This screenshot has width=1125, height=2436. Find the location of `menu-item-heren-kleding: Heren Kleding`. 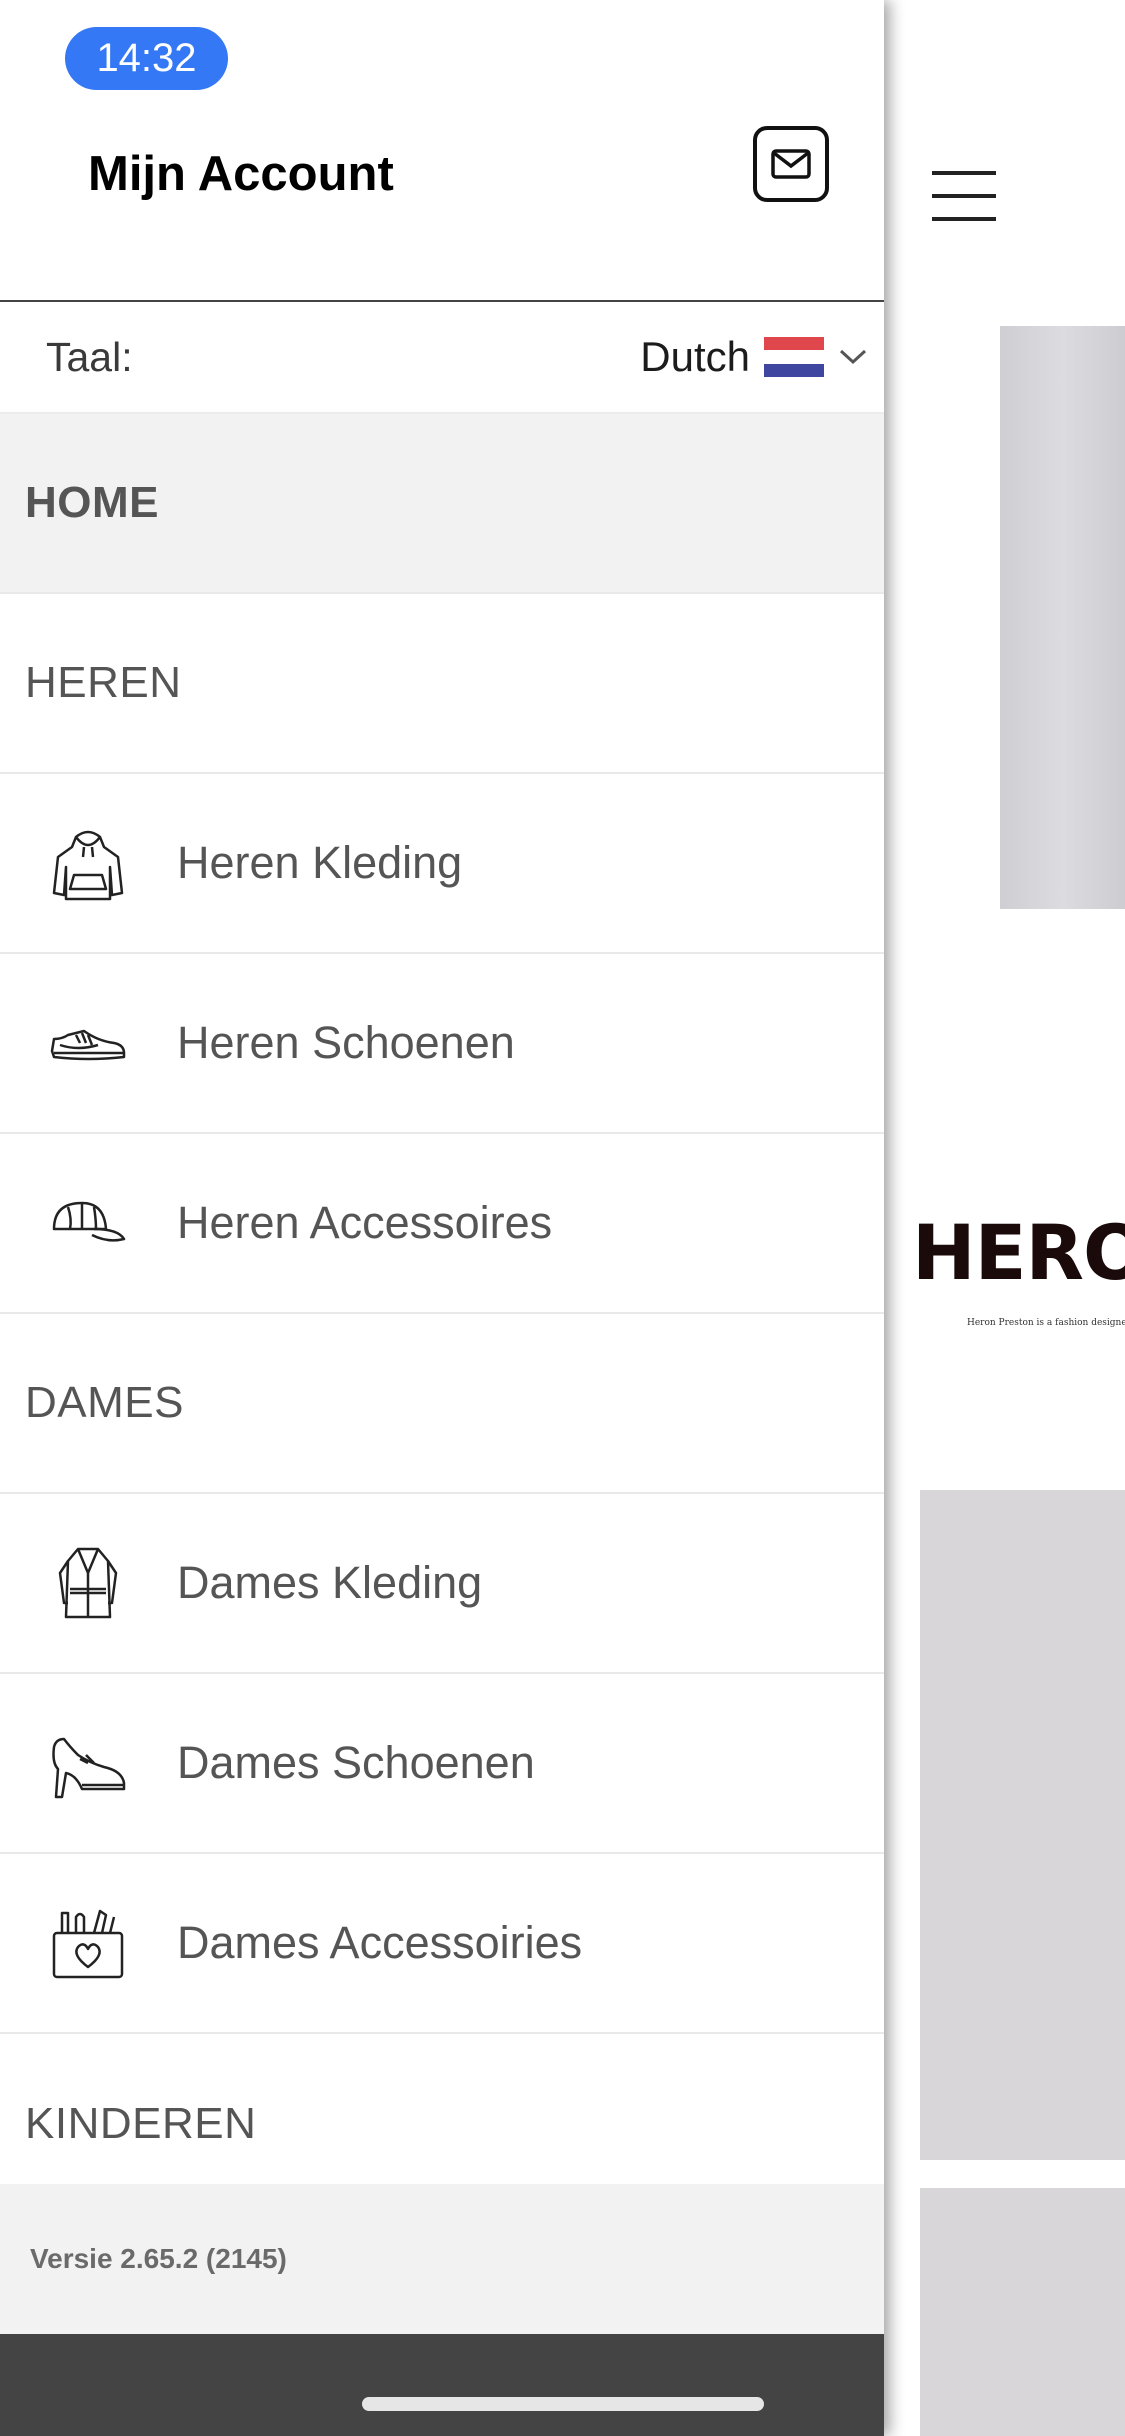

menu-item-heren-kleding: Heren Kleding is located at coordinates (442, 864).